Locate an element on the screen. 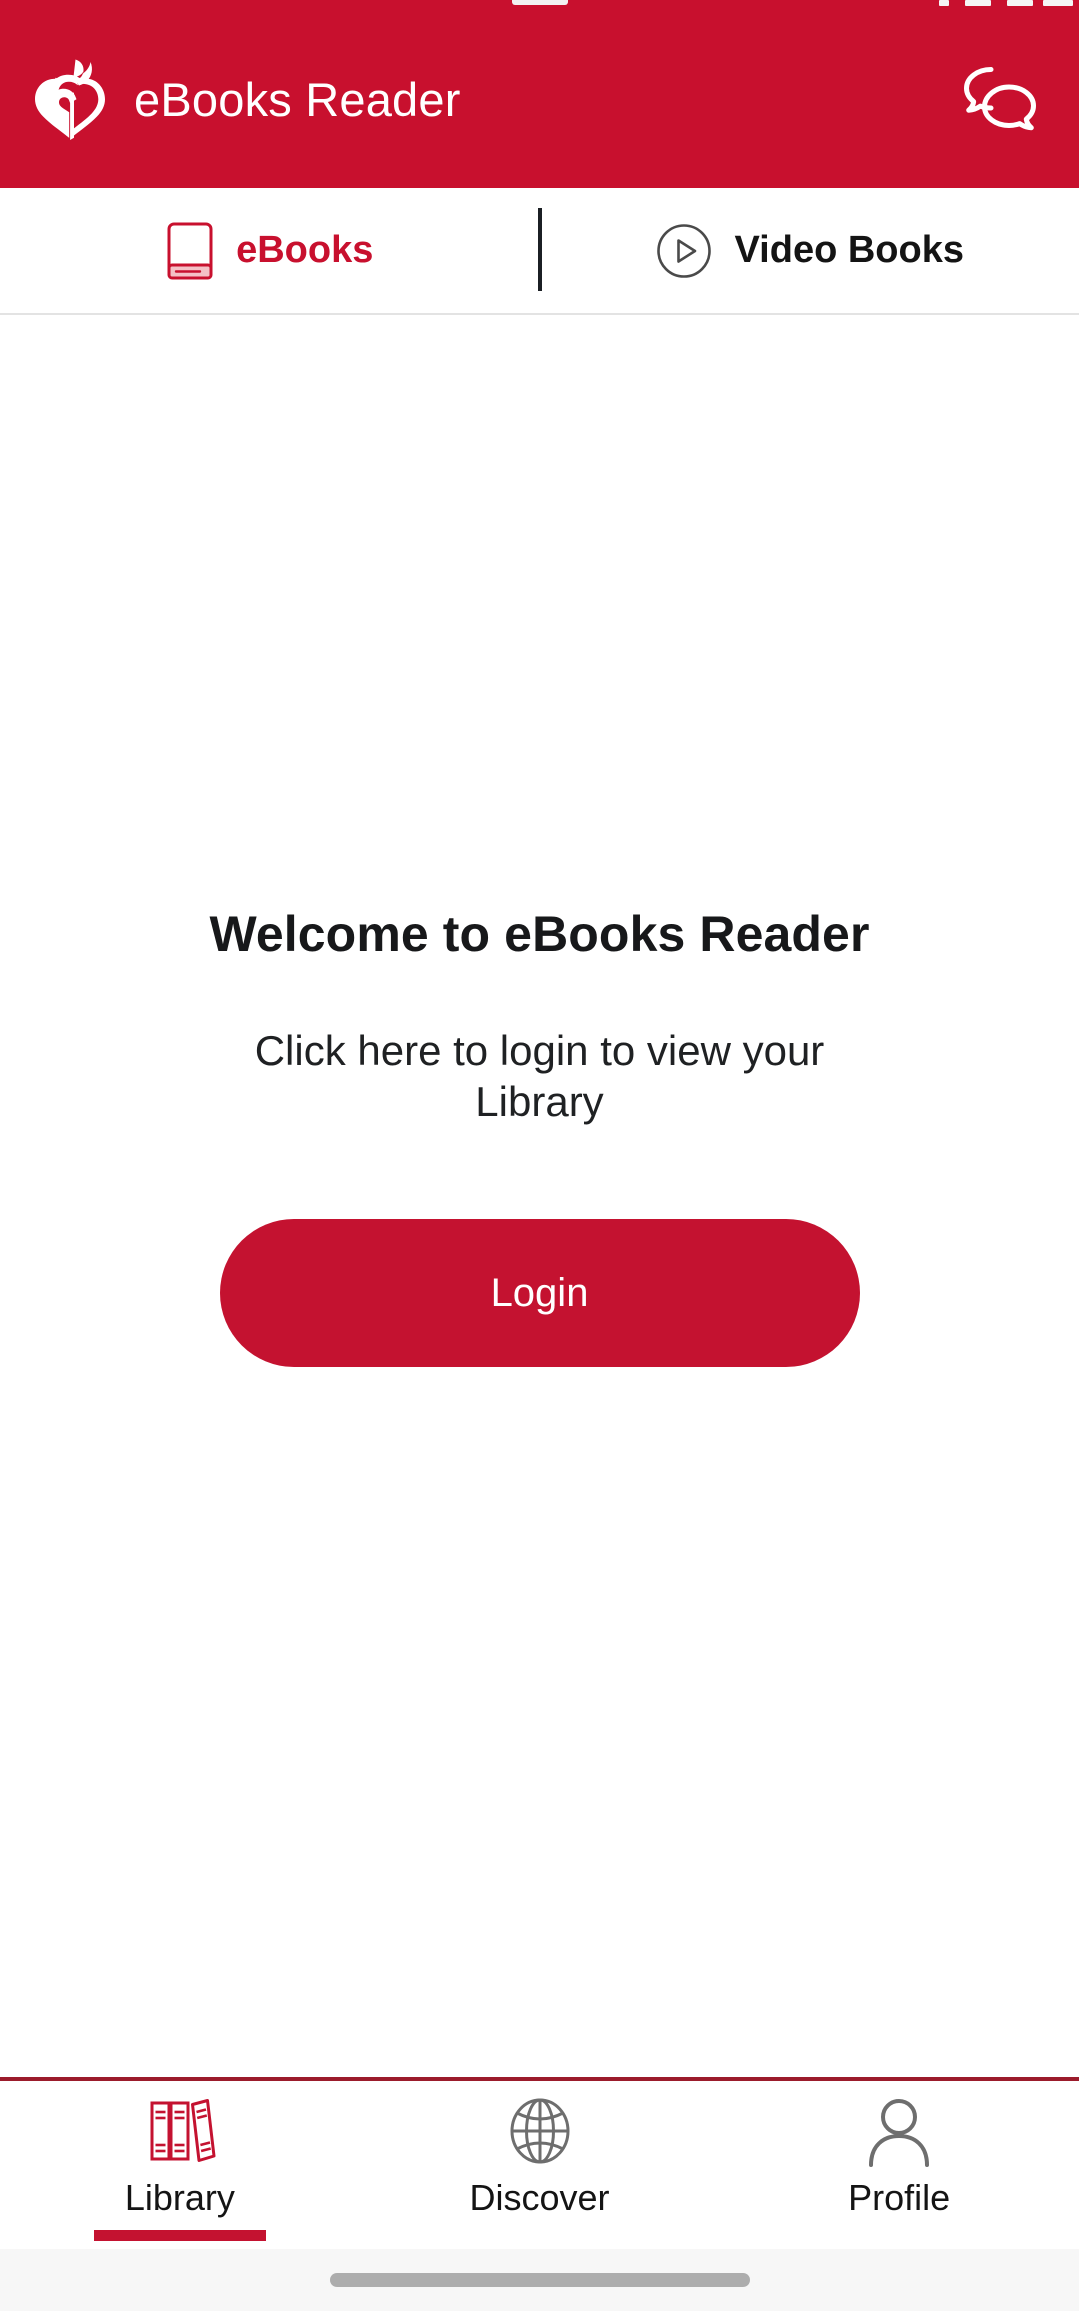 The height and width of the screenshot is (2311, 1079). signal-icon is located at coordinates (944, 3).